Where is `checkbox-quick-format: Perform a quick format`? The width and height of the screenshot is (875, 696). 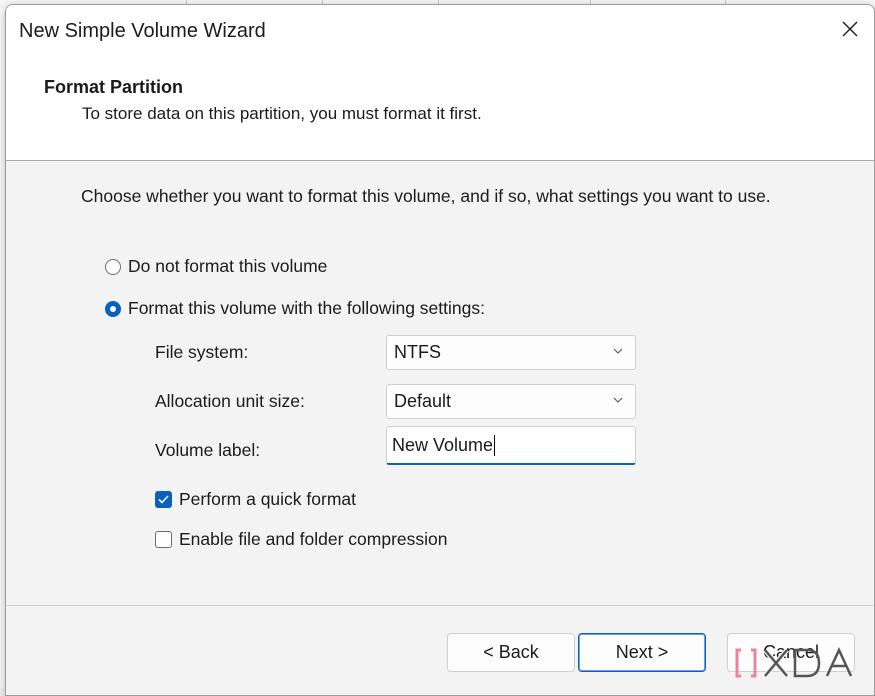
checkbox-quick-format: Perform a quick format is located at coordinates (255, 499).